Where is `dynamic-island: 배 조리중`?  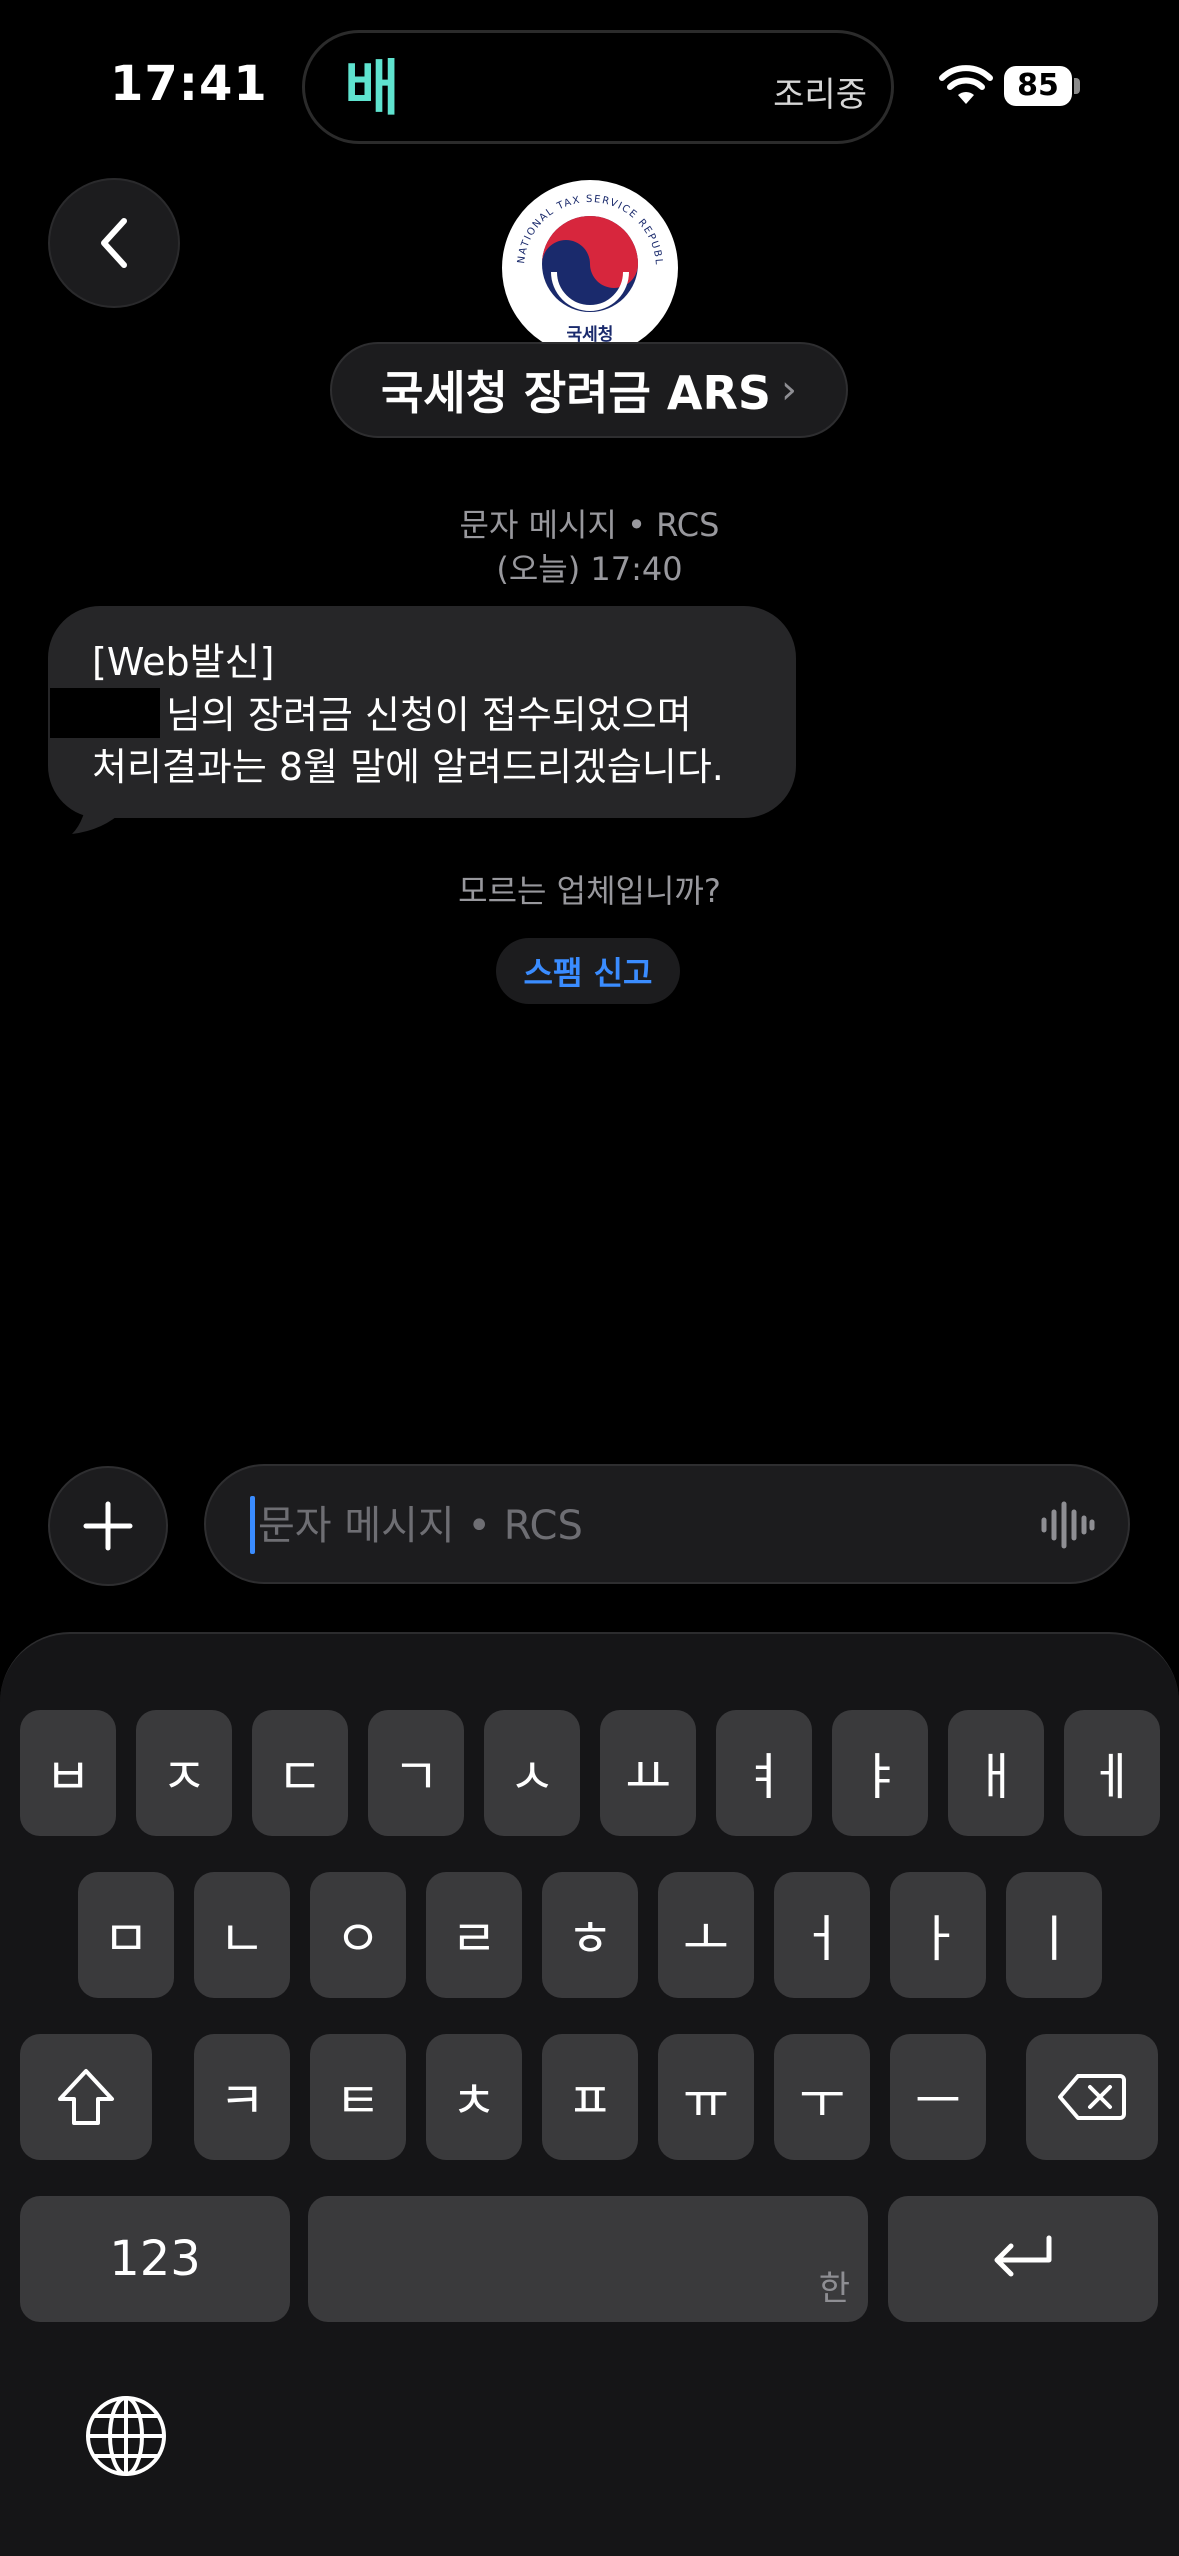
dynamic-island: 배 조리중 is located at coordinates (598, 87).